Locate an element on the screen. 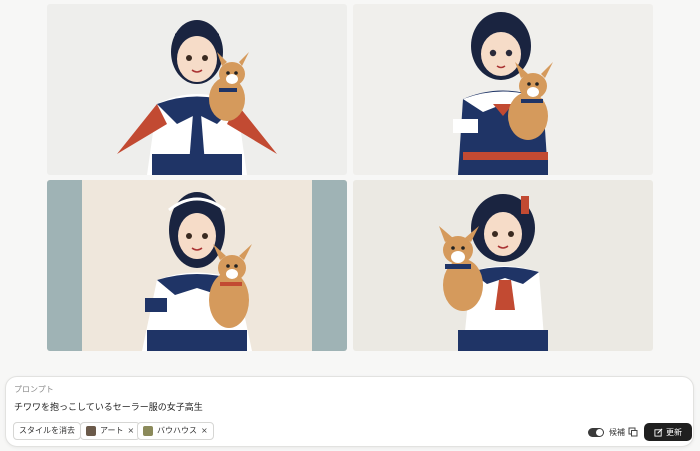  remove-bauhaus-icon: × is located at coordinates (204, 431).